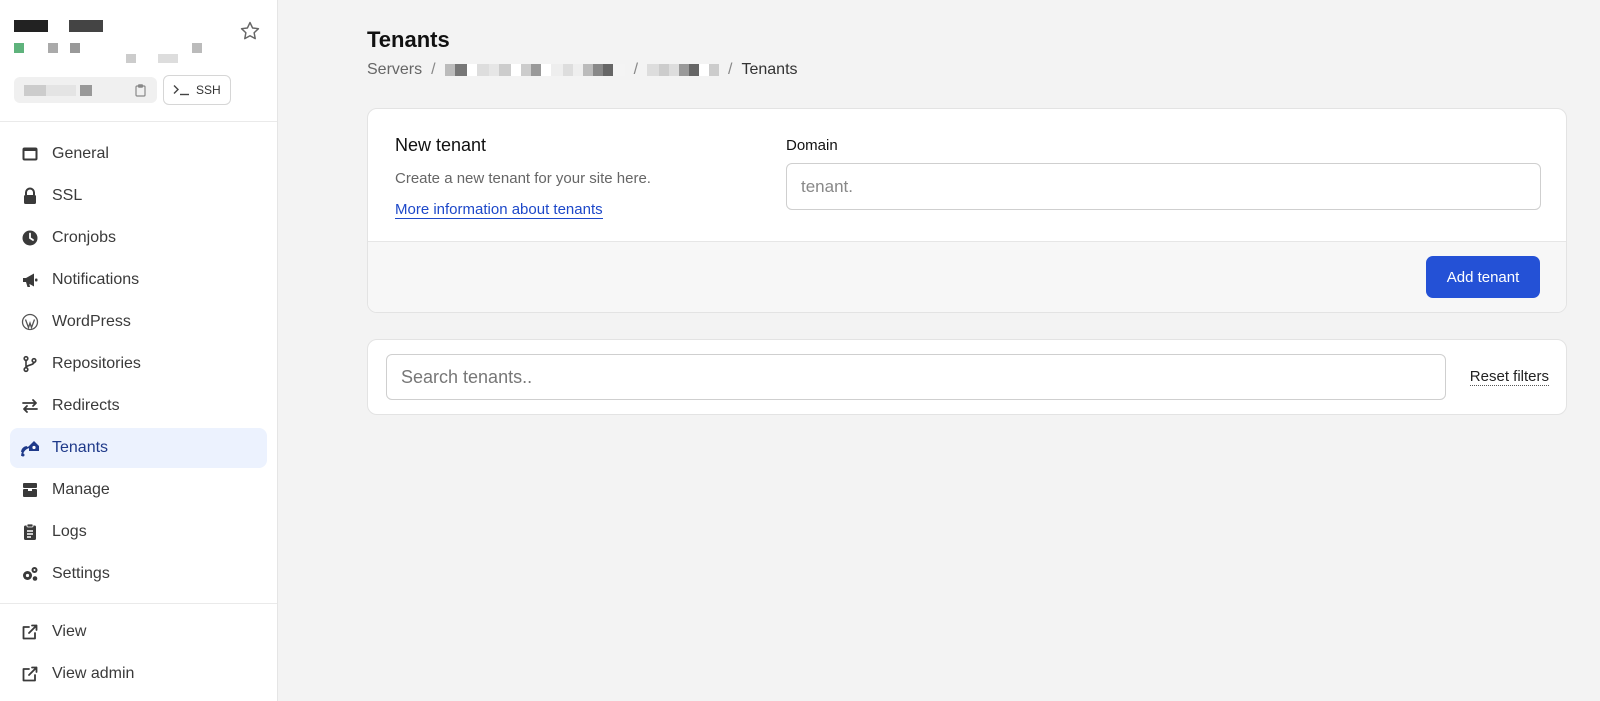  Describe the element at coordinates (208, 90) in the screenshot. I see `ssh-label: SSH` at that location.